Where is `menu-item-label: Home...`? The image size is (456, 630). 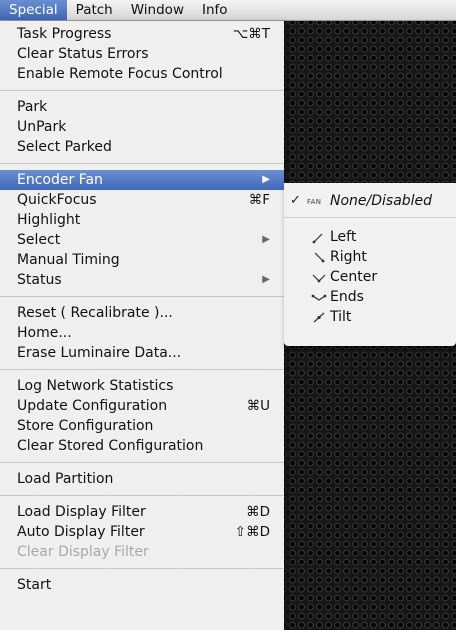
menu-item-label: Home... is located at coordinates (44, 333).